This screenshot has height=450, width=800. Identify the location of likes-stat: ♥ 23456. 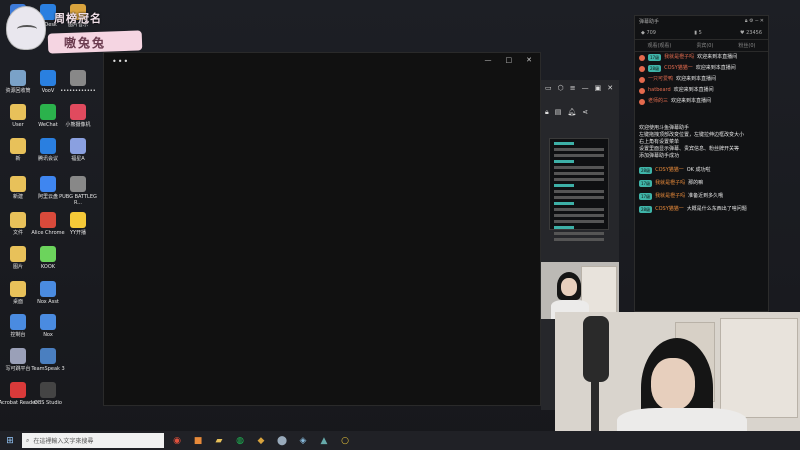
(751, 33).